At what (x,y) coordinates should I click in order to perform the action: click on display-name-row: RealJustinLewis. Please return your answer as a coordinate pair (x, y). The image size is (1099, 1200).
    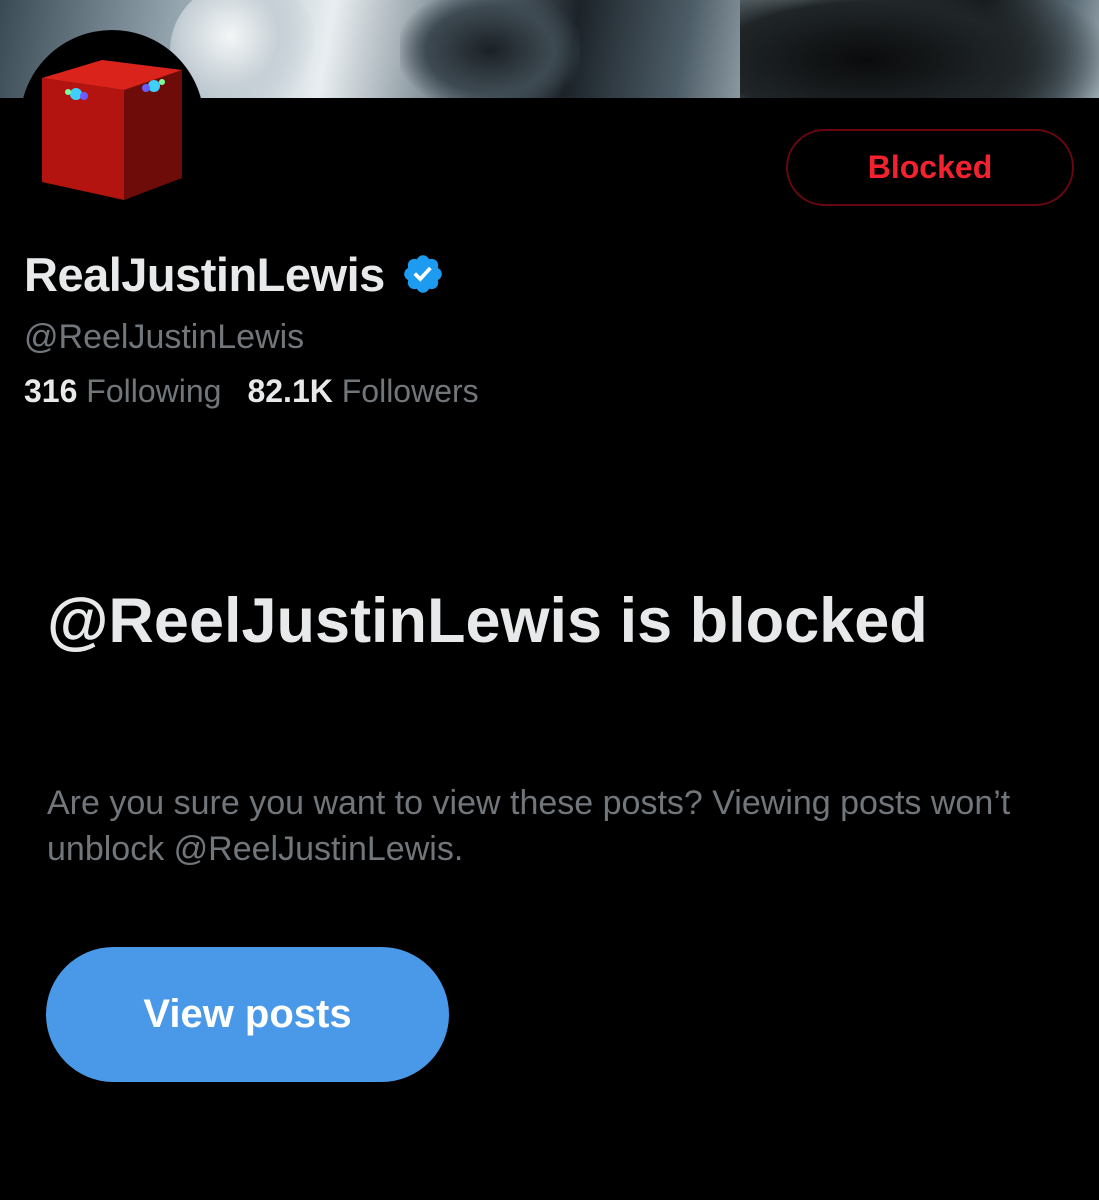
    Looking at the image, I should click on (234, 274).